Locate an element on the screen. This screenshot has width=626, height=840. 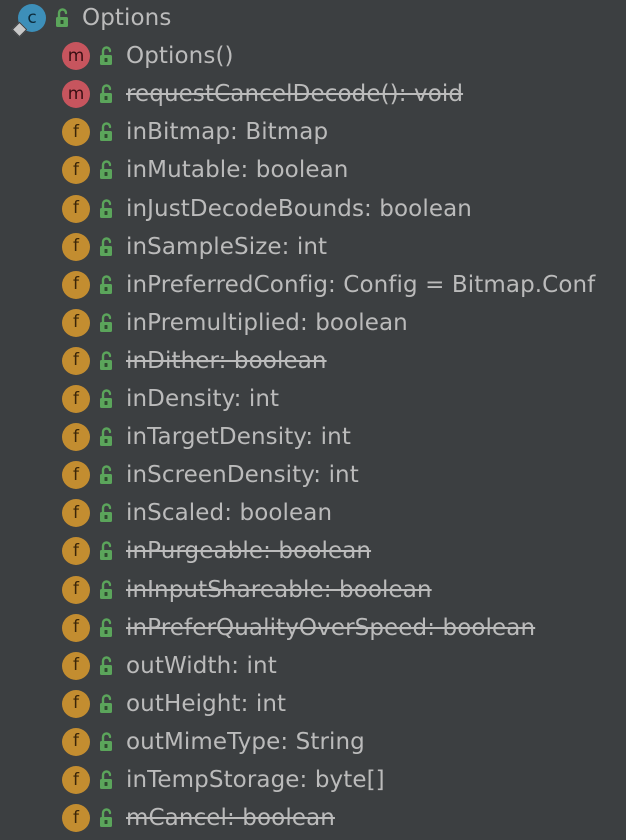
tree-row-field: f inInputShareable: boolean is located at coordinates (313, 590).